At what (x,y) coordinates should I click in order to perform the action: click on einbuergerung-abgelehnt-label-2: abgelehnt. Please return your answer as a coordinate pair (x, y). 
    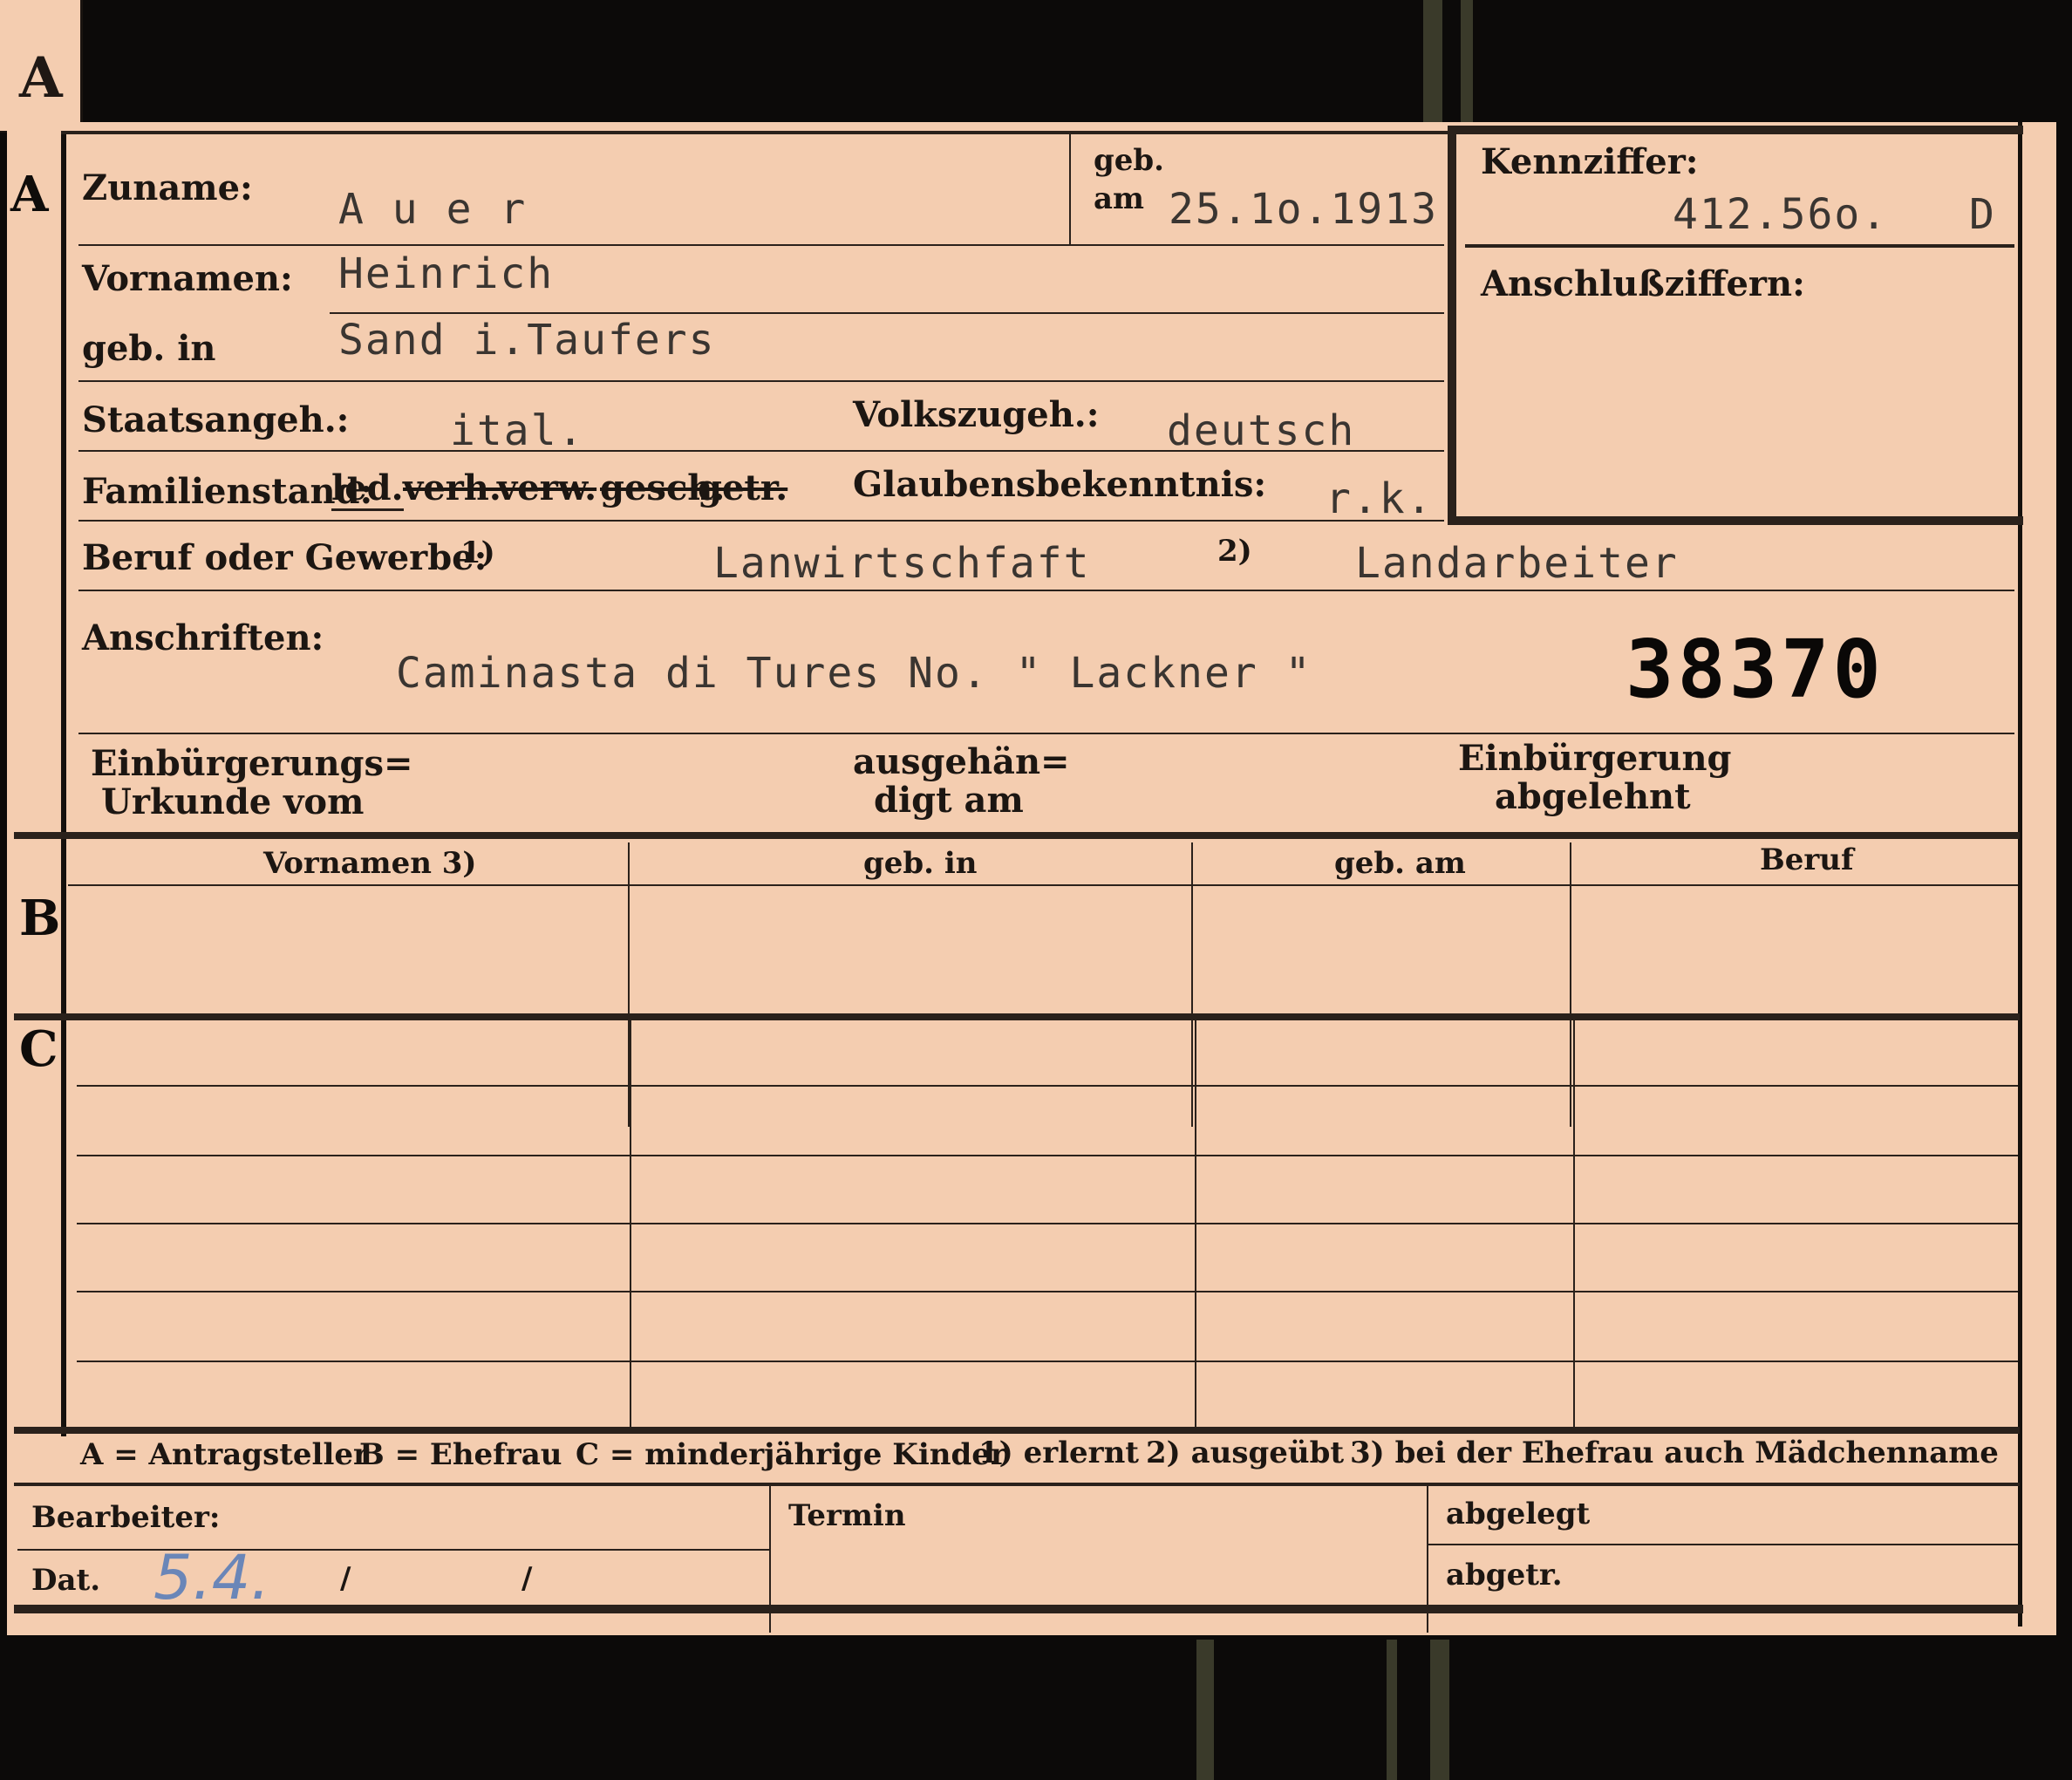
    Looking at the image, I should click on (1593, 796).